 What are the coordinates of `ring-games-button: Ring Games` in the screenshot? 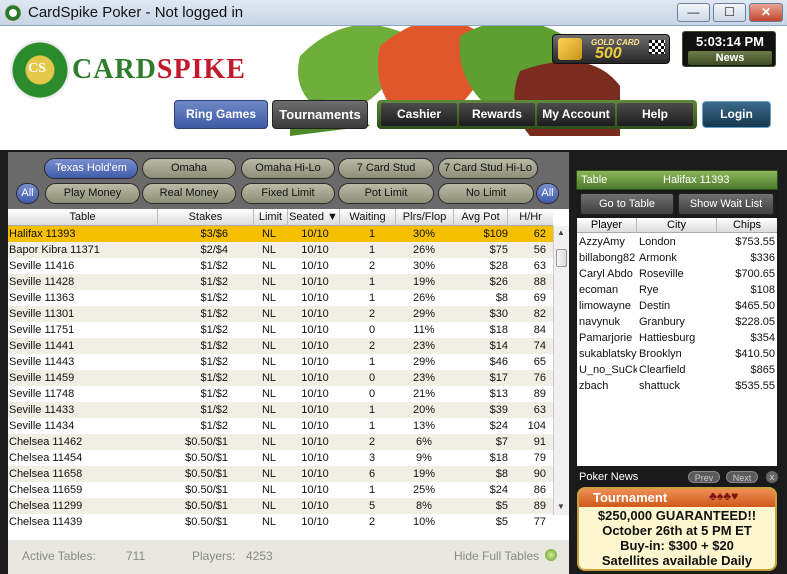 It's located at (221, 114).